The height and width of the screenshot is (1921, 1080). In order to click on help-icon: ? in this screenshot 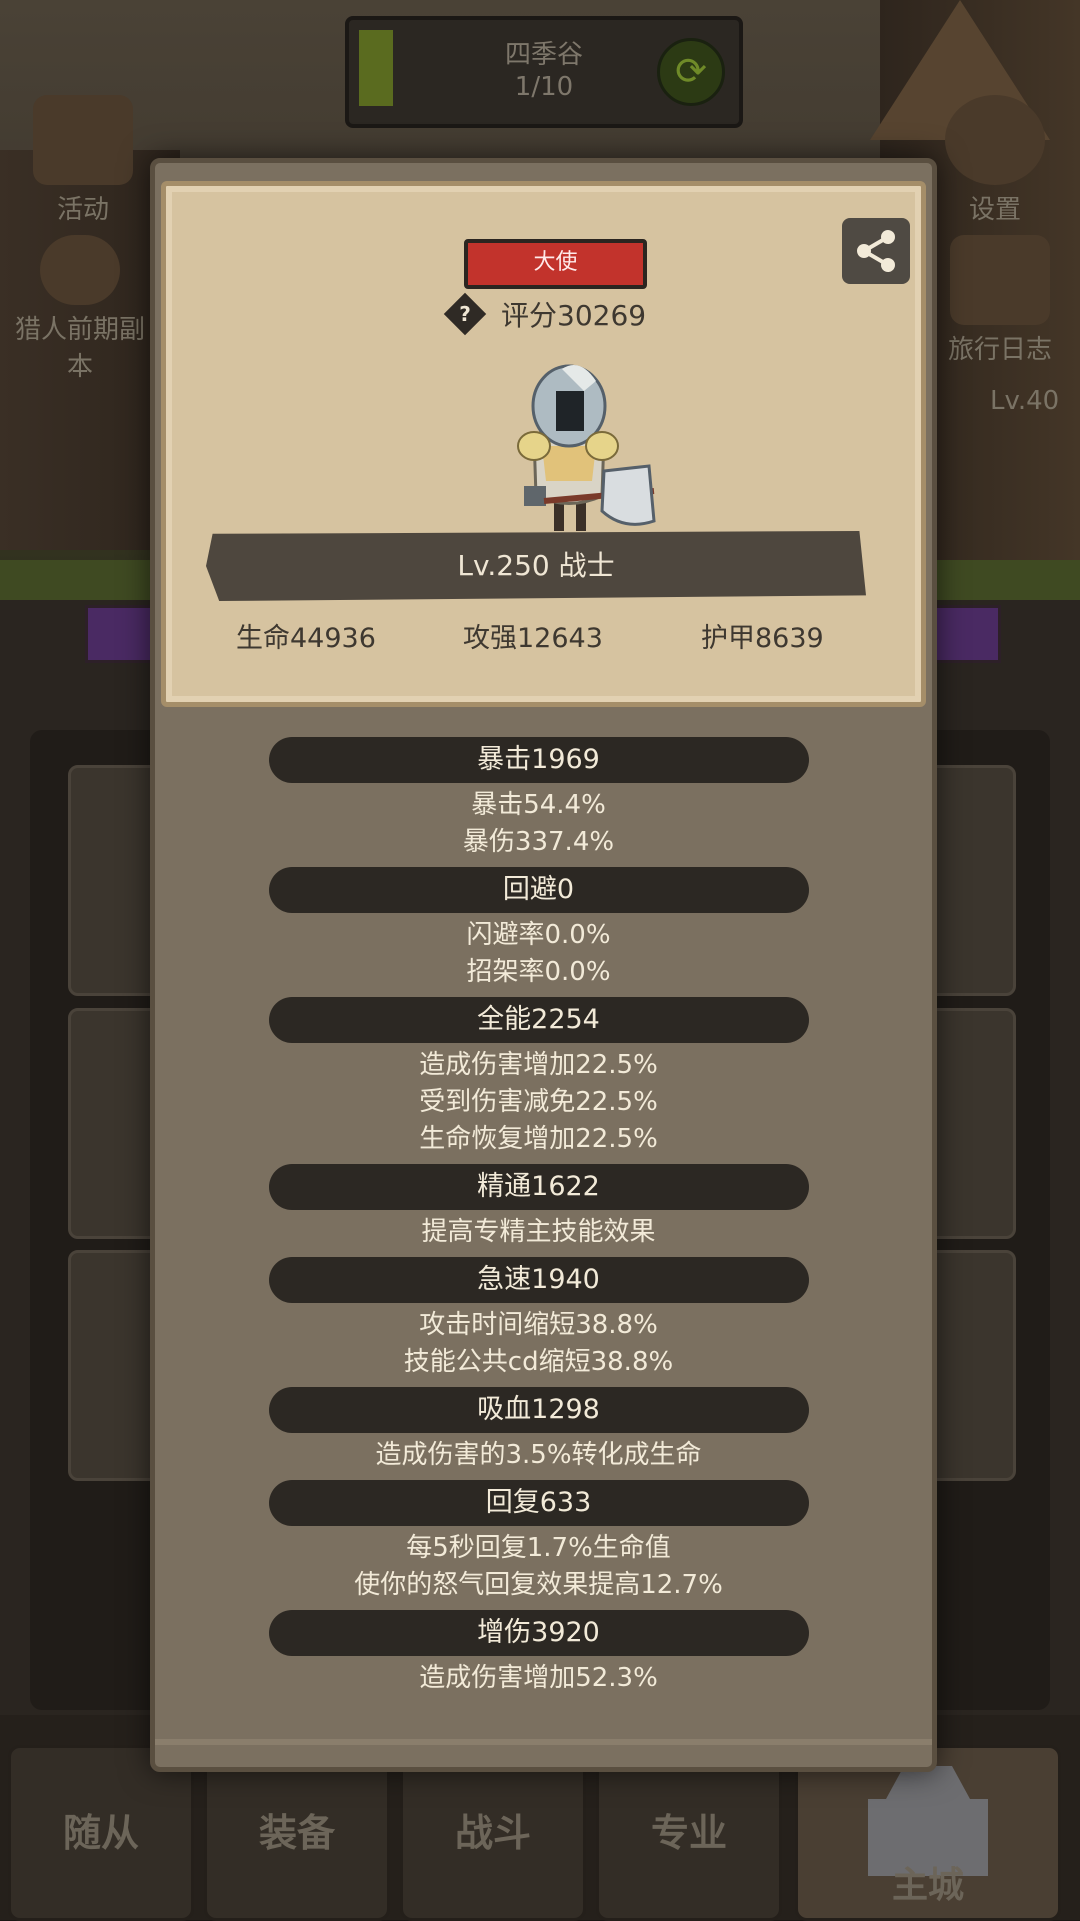, I will do `click(465, 314)`.